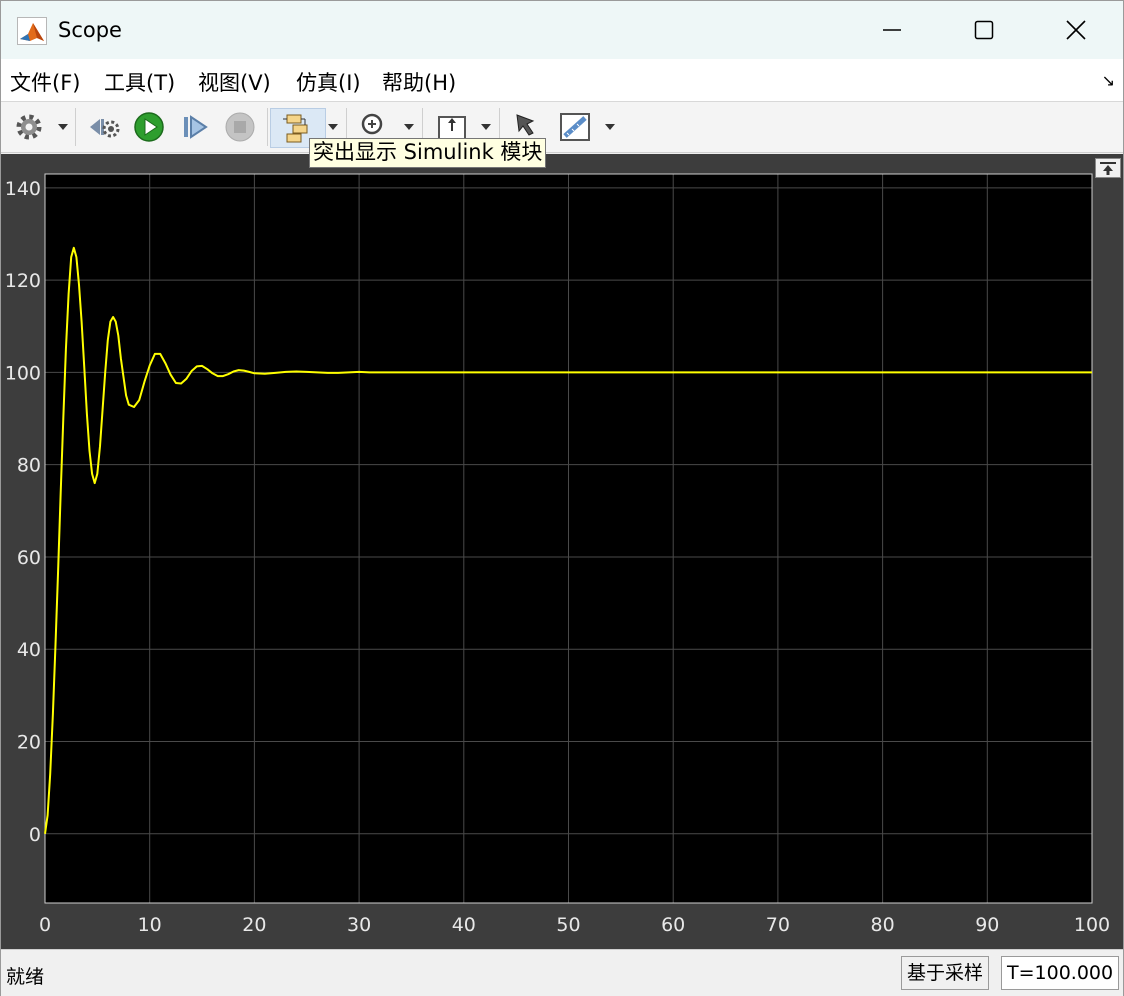 This screenshot has height=996, width=1124. What do you see at coordinates (29, 650) in the screenshot?
I see `y-tick-label: 40` at bounding box center [29, 650].